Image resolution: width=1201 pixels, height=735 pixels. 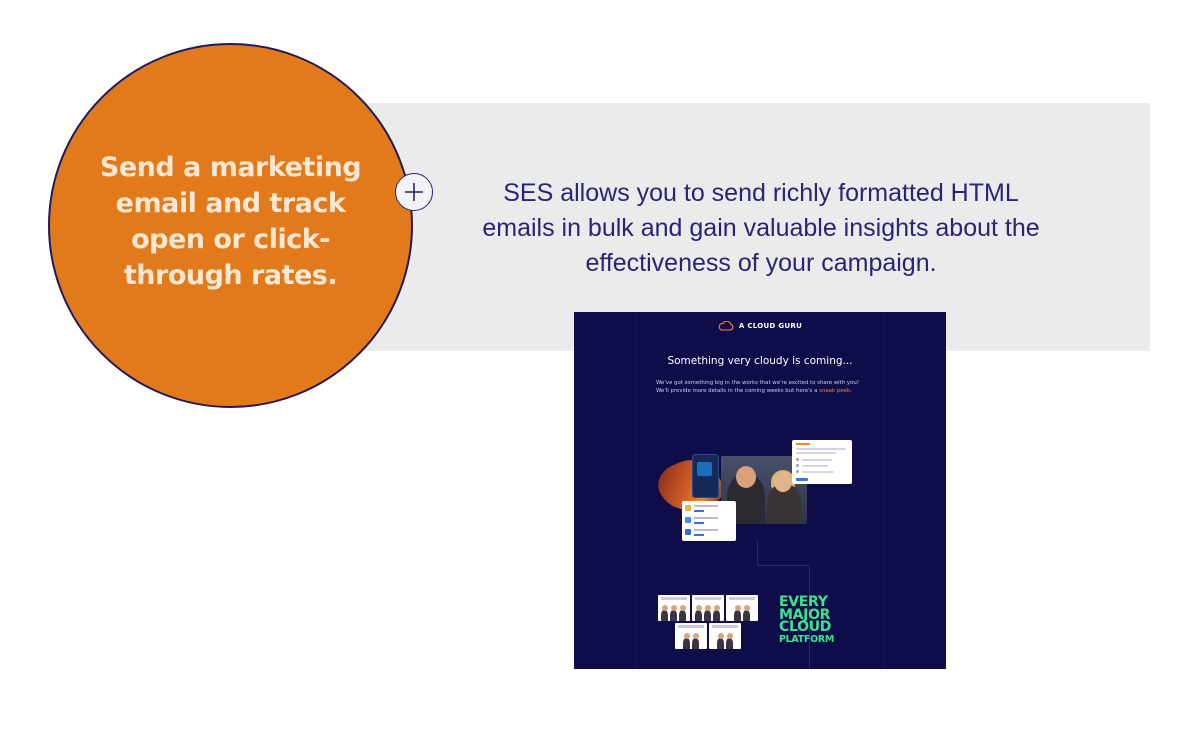 What do you see at coordinates (802, 479) in the screenshot?
I see `quiz-card-button` at bounding box center [802, 479].